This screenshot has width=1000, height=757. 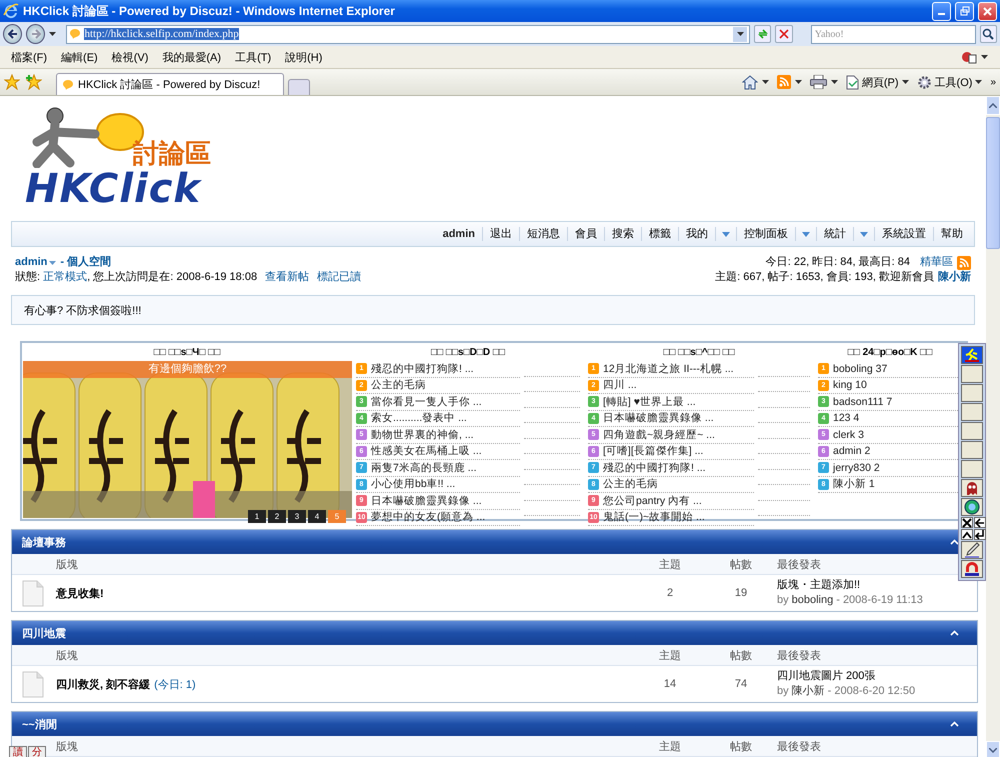 I want to click on page-button: 1, so click(x=257, y=516).